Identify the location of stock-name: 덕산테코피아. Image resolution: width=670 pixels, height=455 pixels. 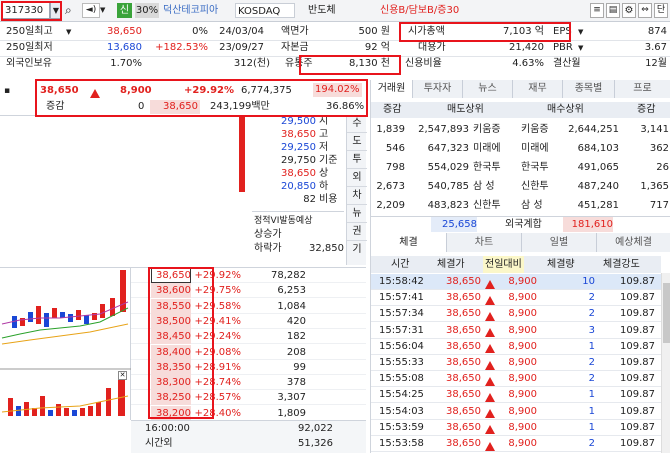
(191, 10).